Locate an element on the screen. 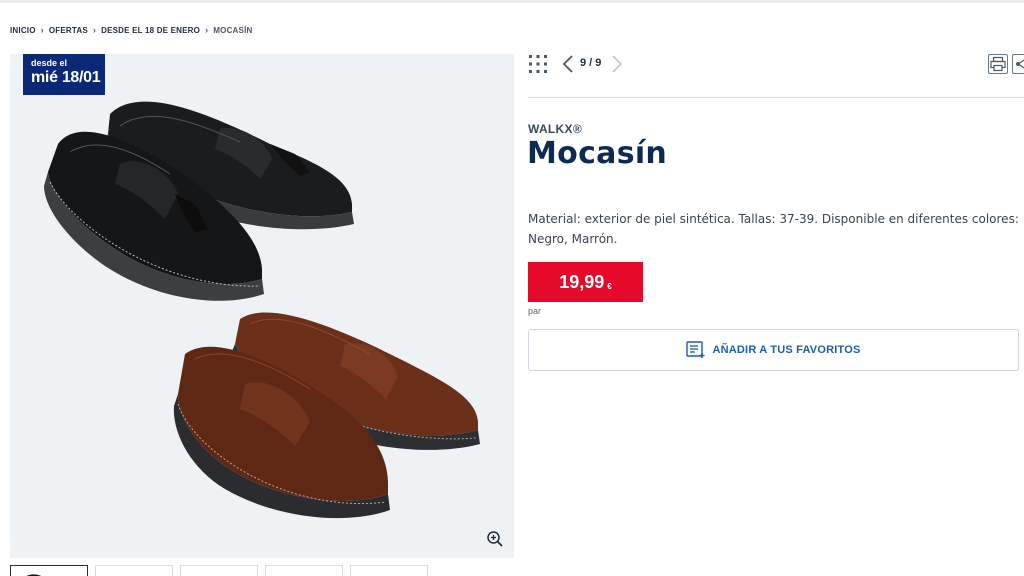 The height and width of the screenshot is (576, 1024). print-button is located at coordinates (998, 64).